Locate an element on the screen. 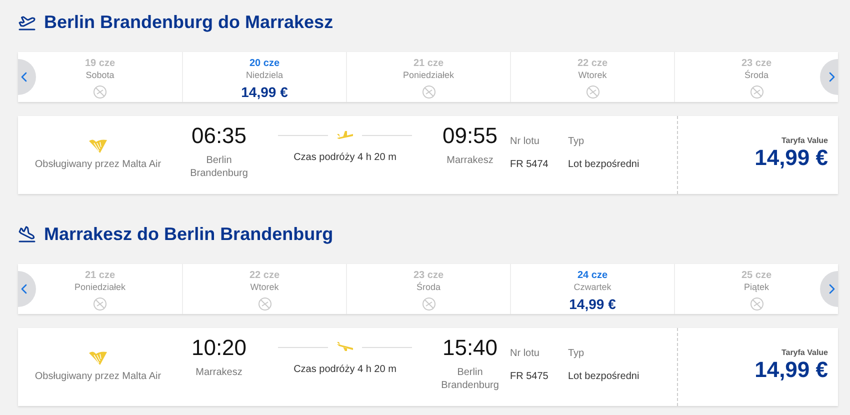 This screenshot has height=415, width=850. arrival-time: 09:55 is located at coordinates (470, 136).